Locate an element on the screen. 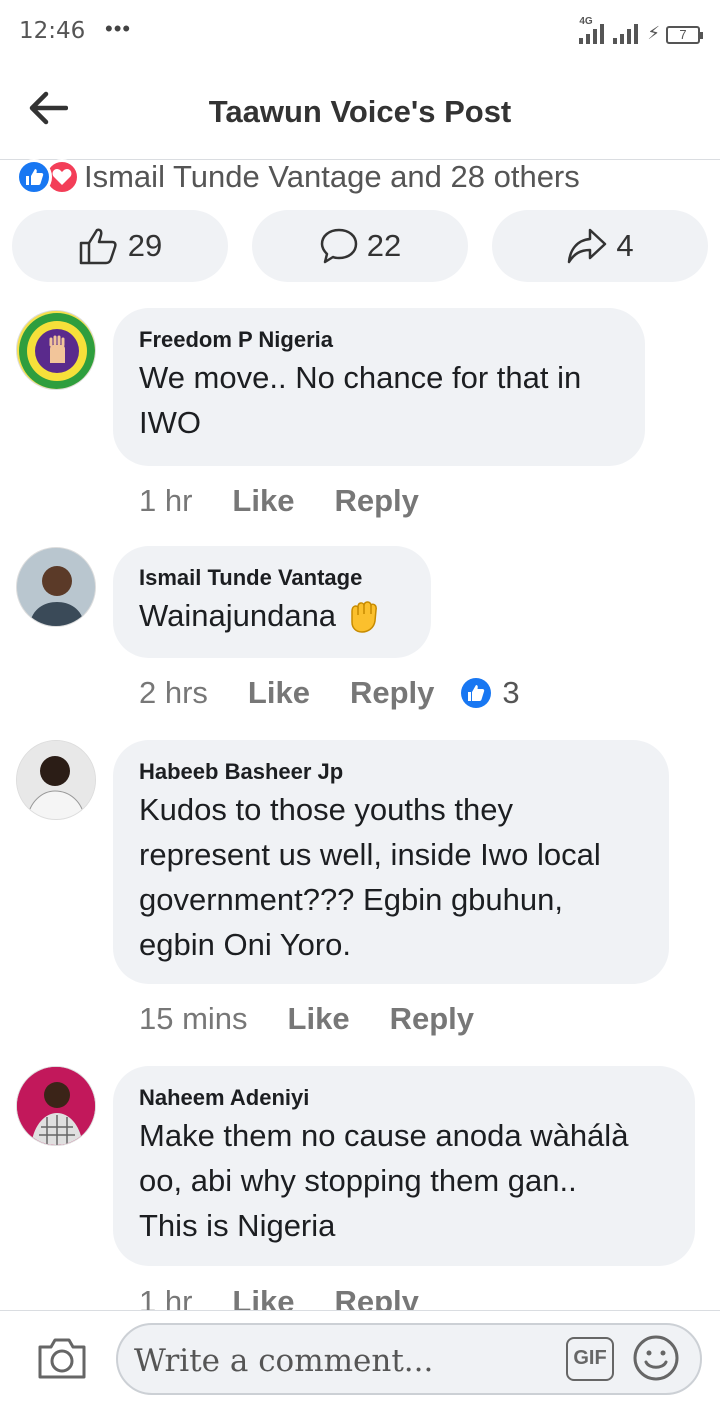 This screenshot has width=720, height=1401. comment-input: Write a comment... GIF is located at coordinates (409, 1359).